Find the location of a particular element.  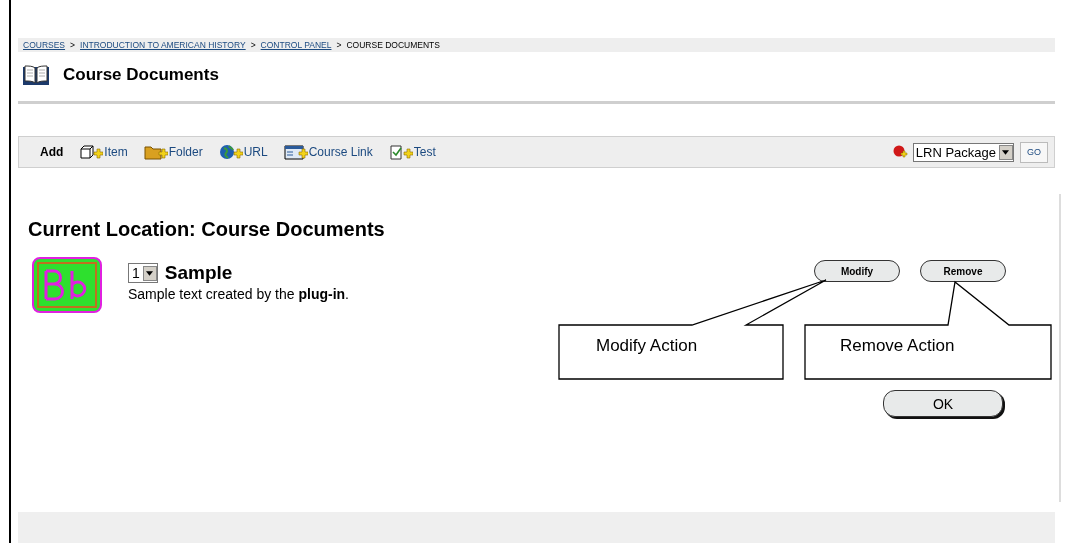

add-label: Add is located at coordinates (52, 152).